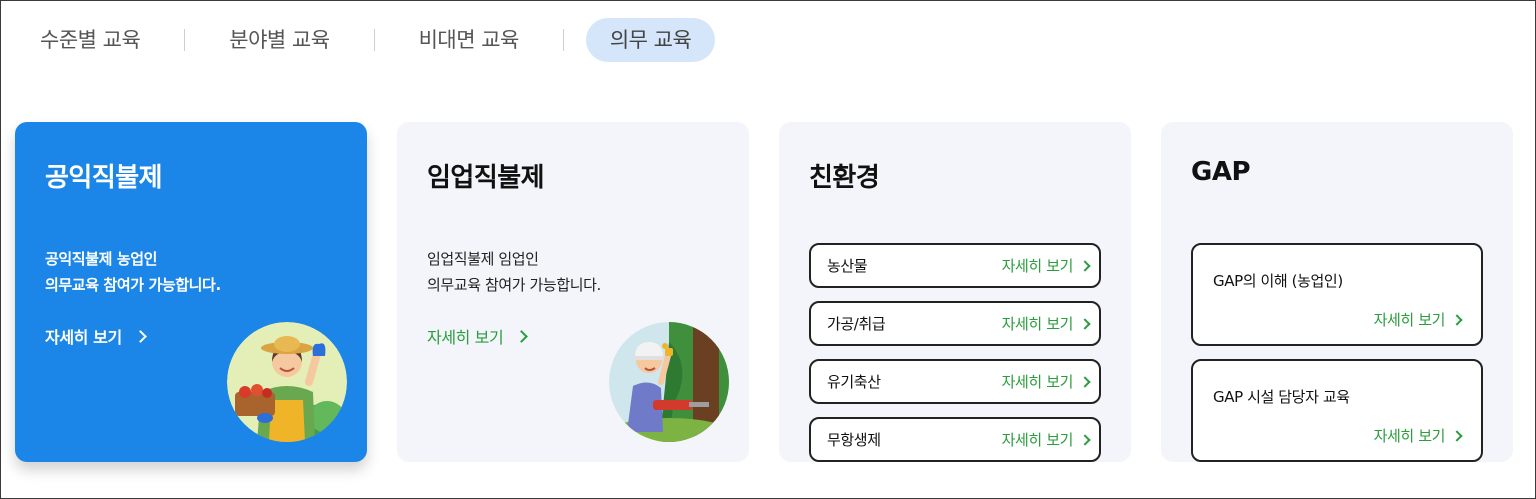 The width and height of the screenshot is (1536, 499). What do you see at coordinates (650, 40) in the screenshot?
I see `tab-mandatory-education: 의무 교육` at bounding box center [650, 40].